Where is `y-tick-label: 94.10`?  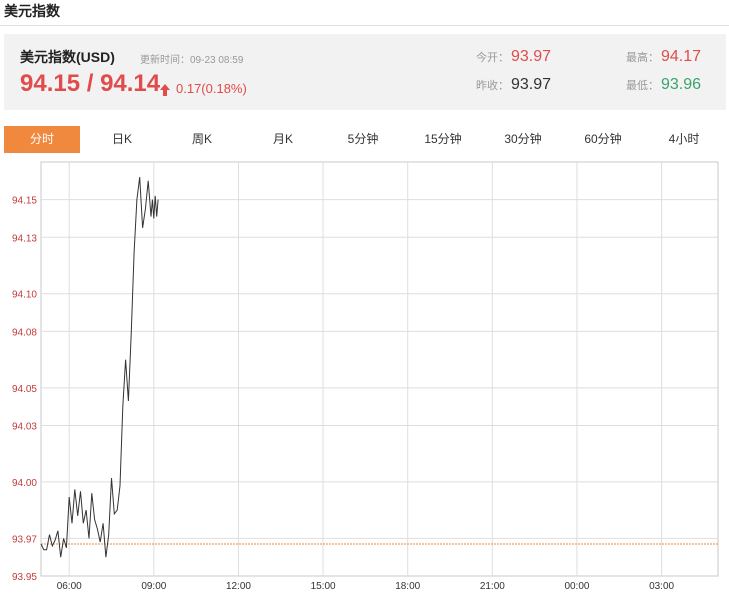
y-tick-label: 94.10 is located at coordinates (24, 295).